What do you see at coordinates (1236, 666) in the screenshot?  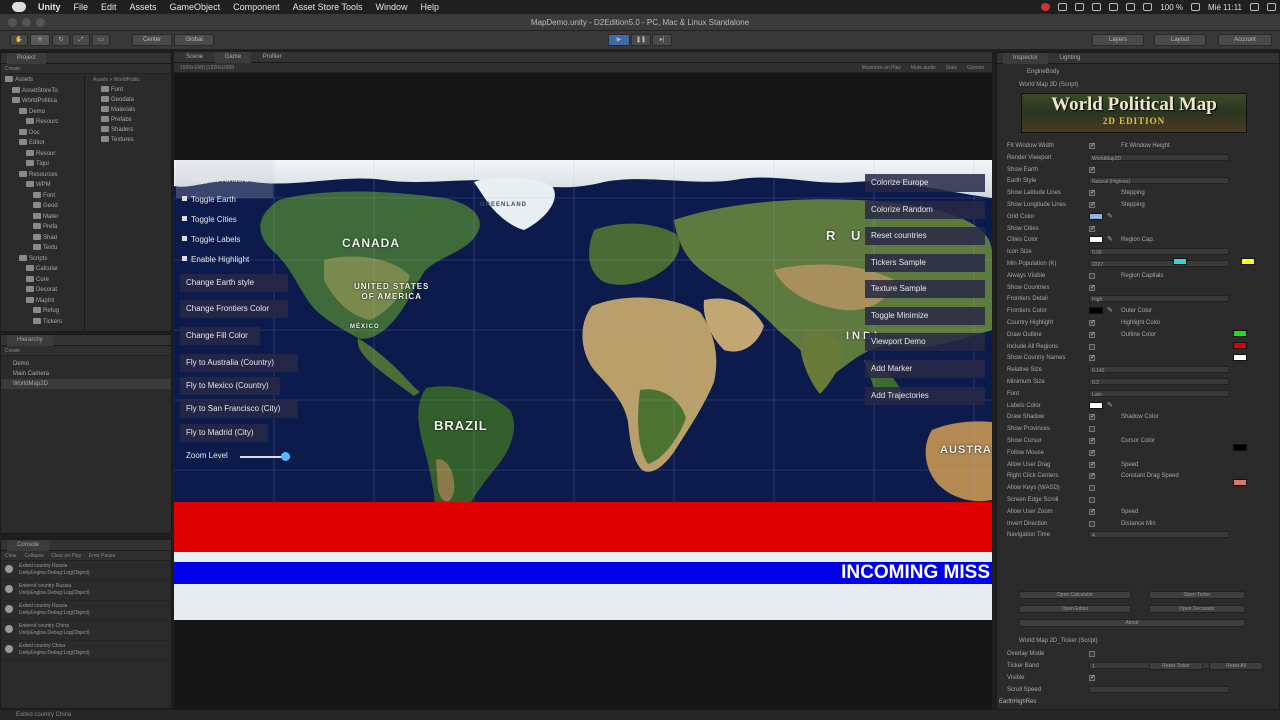 I see `ticker-button: Reset All` at bounding box center [1236, 666].